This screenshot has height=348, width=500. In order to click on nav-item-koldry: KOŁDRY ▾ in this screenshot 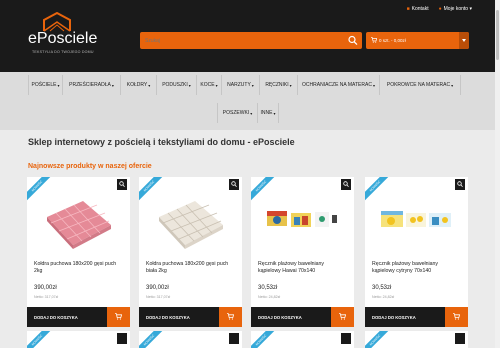, I will do `click(138, 85)`.